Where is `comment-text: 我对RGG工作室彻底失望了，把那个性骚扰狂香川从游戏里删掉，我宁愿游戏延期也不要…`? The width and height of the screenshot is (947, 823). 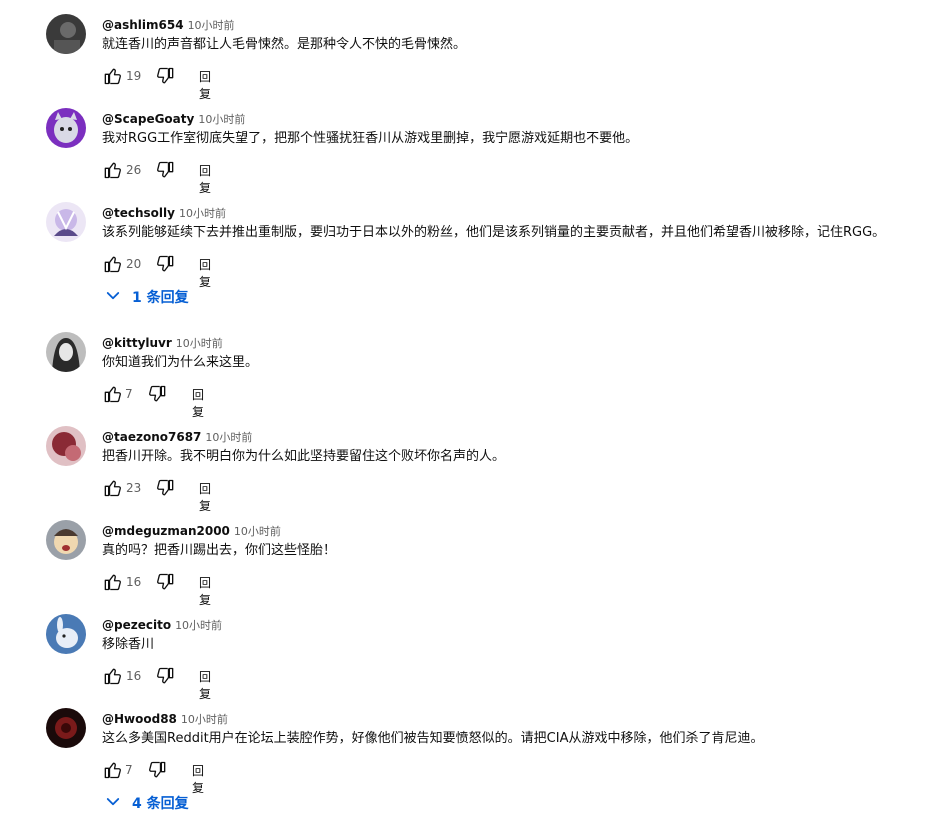 comment-text: 我对RGG工作室彻底失望了，把那个性骚扰狂香川从游戏里删掉，我宁愿游戏延期也不要… is located at coordinates (370, 138).